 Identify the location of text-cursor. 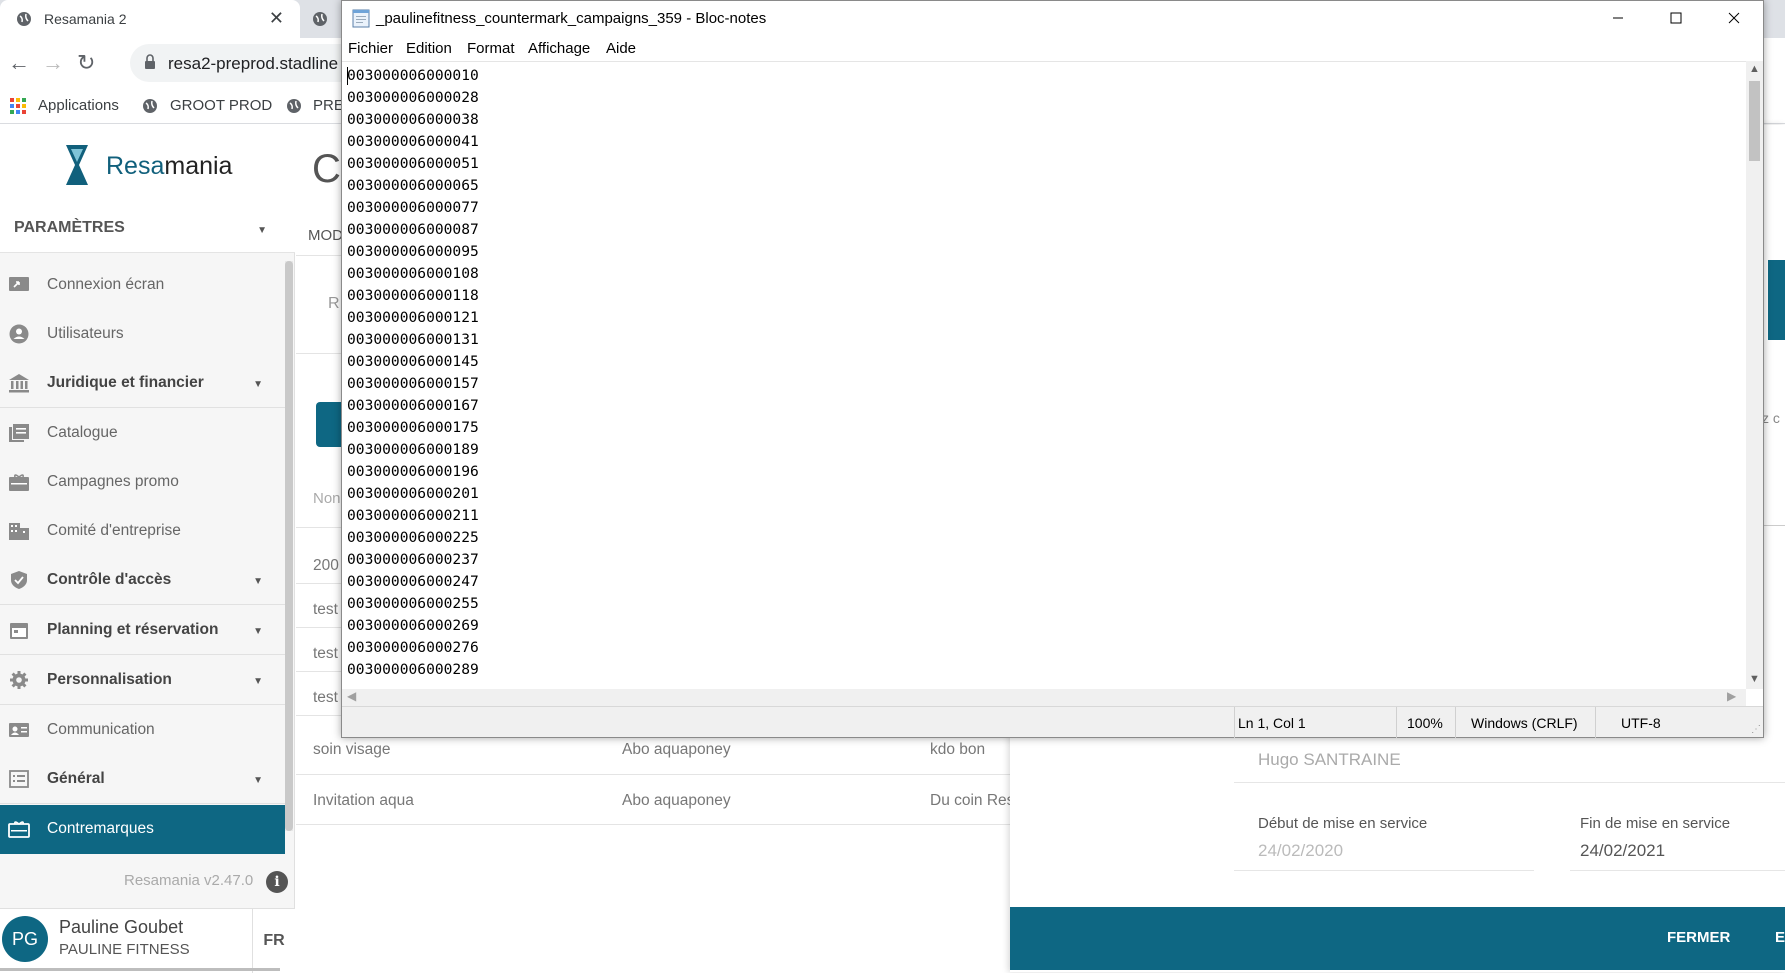
(347, 76).